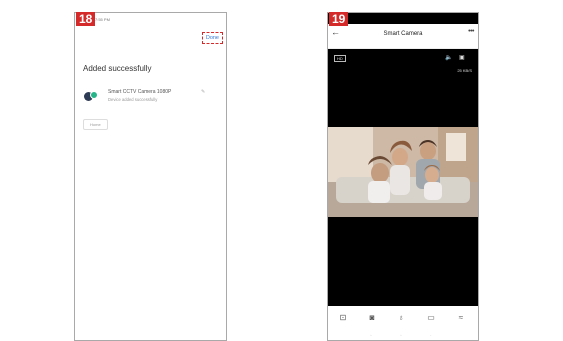 The height and width of the screenshot is (341, 563). I want to click on mute-speaker-icon: 🔈, so click(448, 57).